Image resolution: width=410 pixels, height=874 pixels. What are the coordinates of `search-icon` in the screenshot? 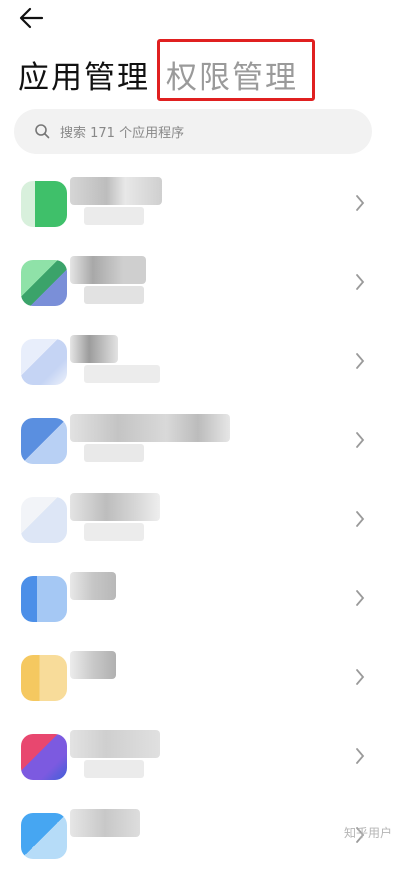 It's located at (42, 131).